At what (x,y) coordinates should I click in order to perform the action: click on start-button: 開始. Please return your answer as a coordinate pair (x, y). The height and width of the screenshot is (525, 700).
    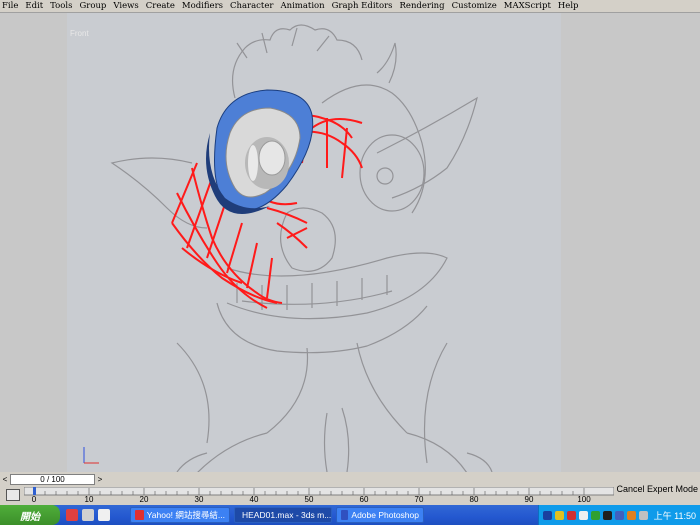
    Looking at the image, I should click on (30, 515).